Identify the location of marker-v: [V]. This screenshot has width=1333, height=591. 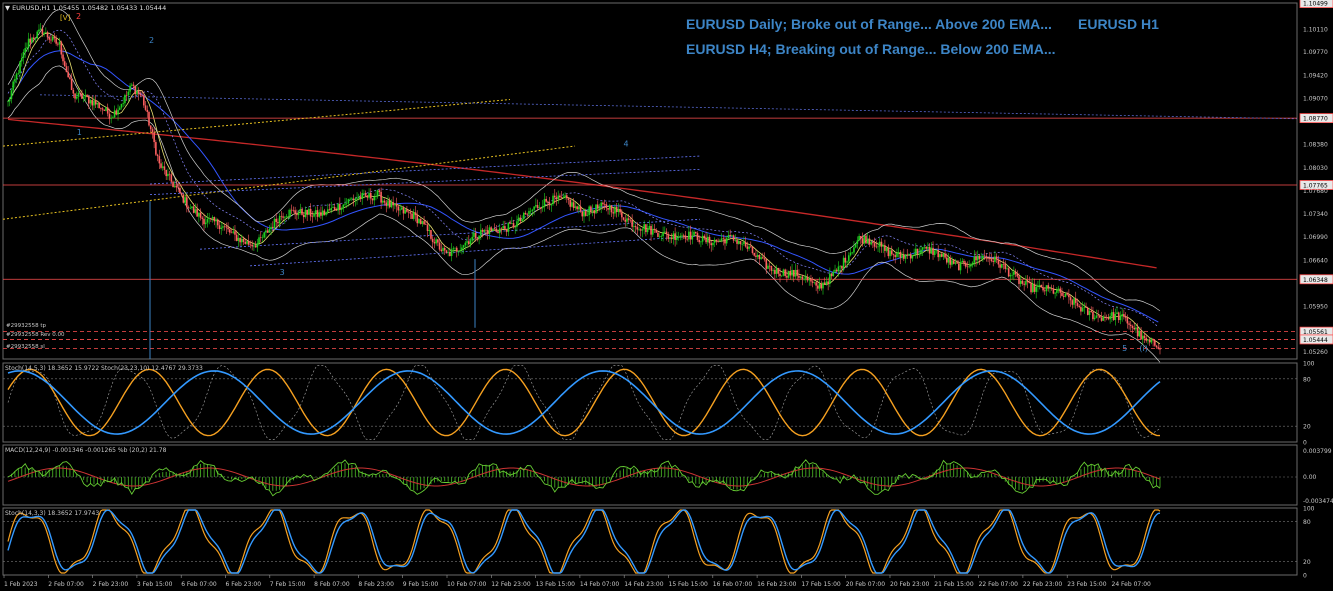
(65, 18).